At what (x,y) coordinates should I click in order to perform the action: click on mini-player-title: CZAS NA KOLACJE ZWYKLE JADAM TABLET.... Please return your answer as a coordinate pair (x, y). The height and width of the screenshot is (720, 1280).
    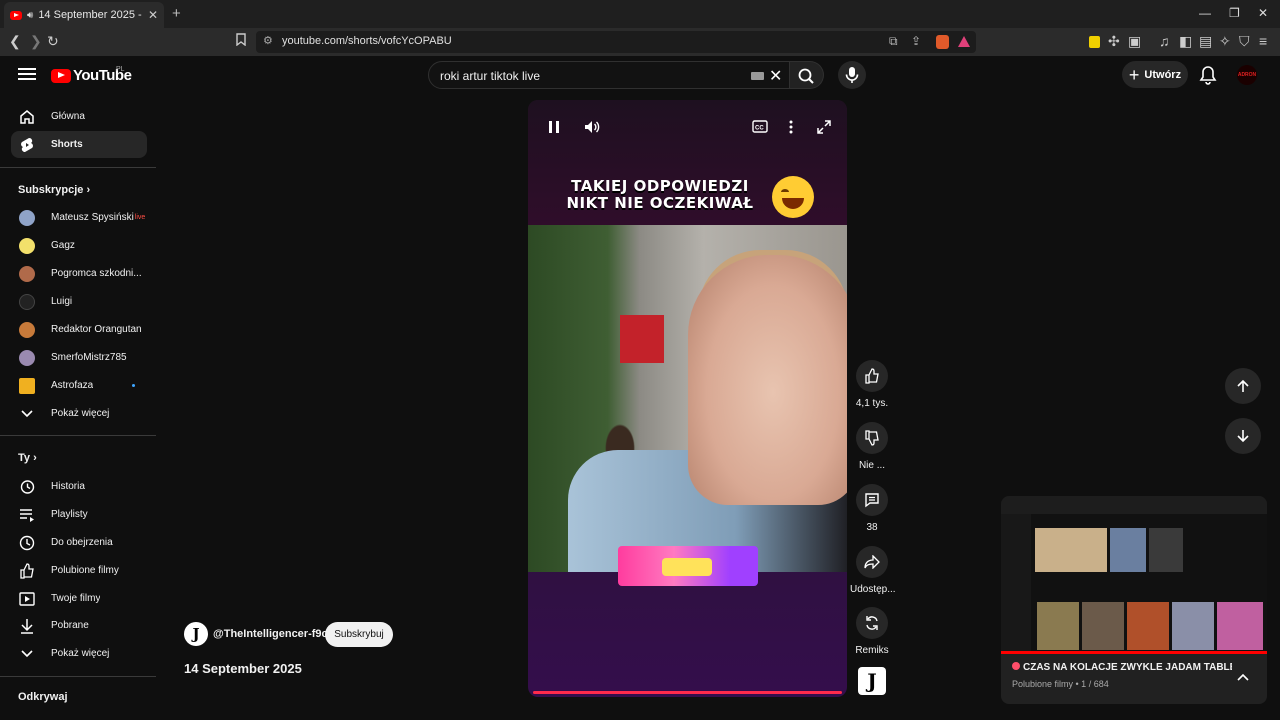
    Looking at the image, I should click on (1122, 667).